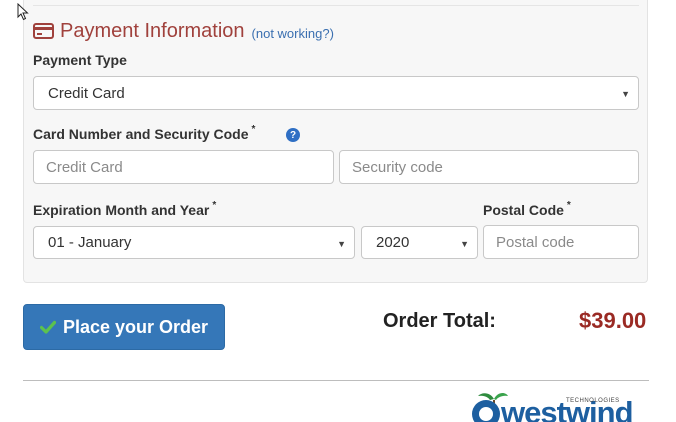  Describe the element at coordinates (489, 167) in the screenshot. I see `security-code-input: Security code` at that location.